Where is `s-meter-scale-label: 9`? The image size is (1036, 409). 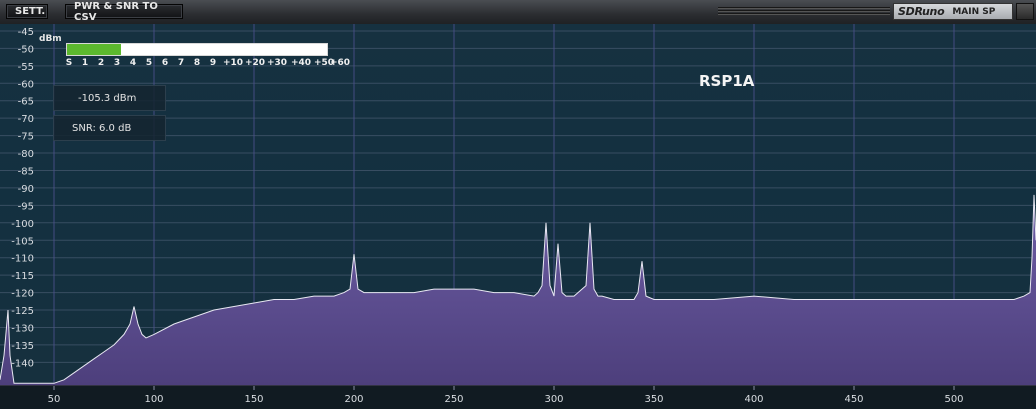 s-meter-scale-label: 9 is located at coordinates (213, 63).